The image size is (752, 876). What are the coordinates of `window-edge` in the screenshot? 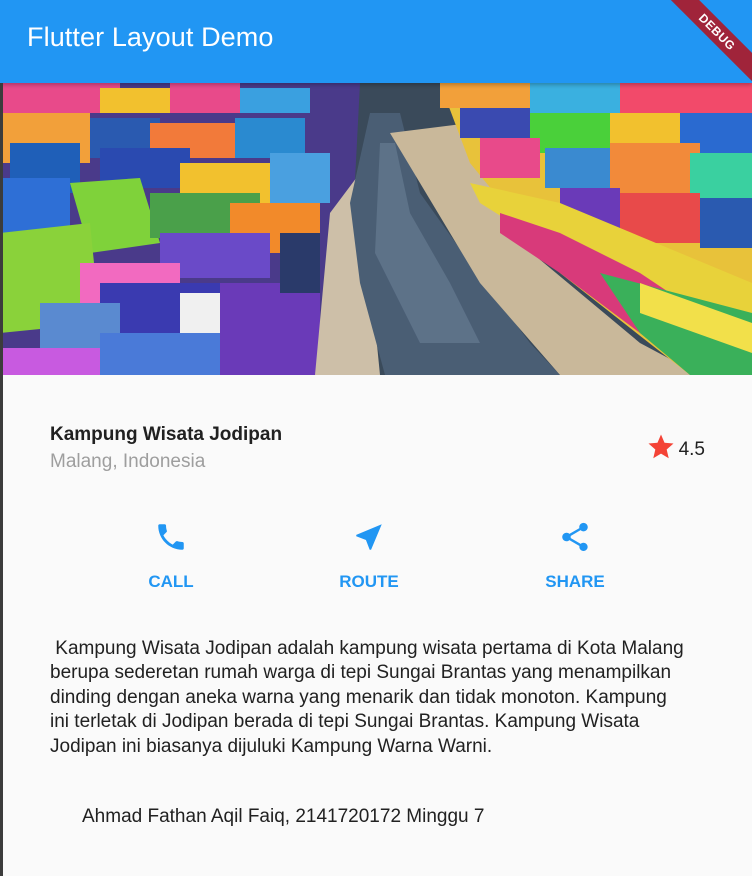 It's located at (1, 479).